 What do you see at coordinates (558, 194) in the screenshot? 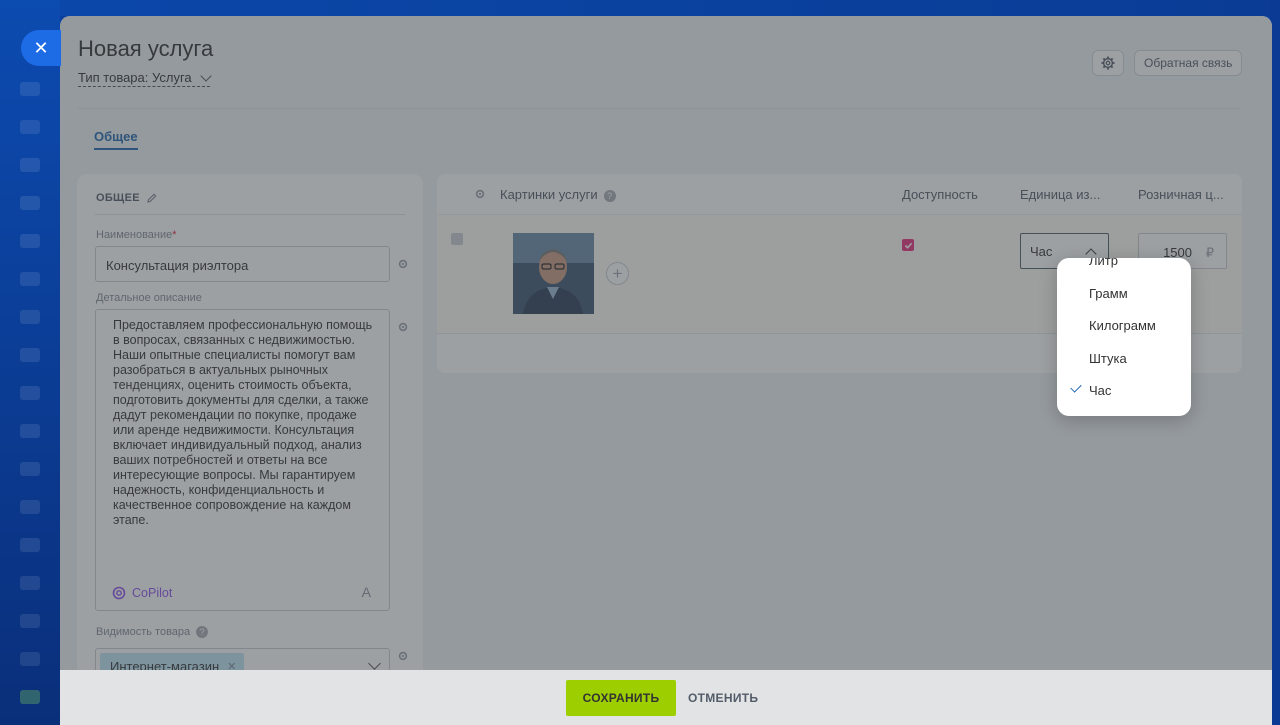
I see `column-header-images: Картинки услуги?` at bounding box center [558, 194].